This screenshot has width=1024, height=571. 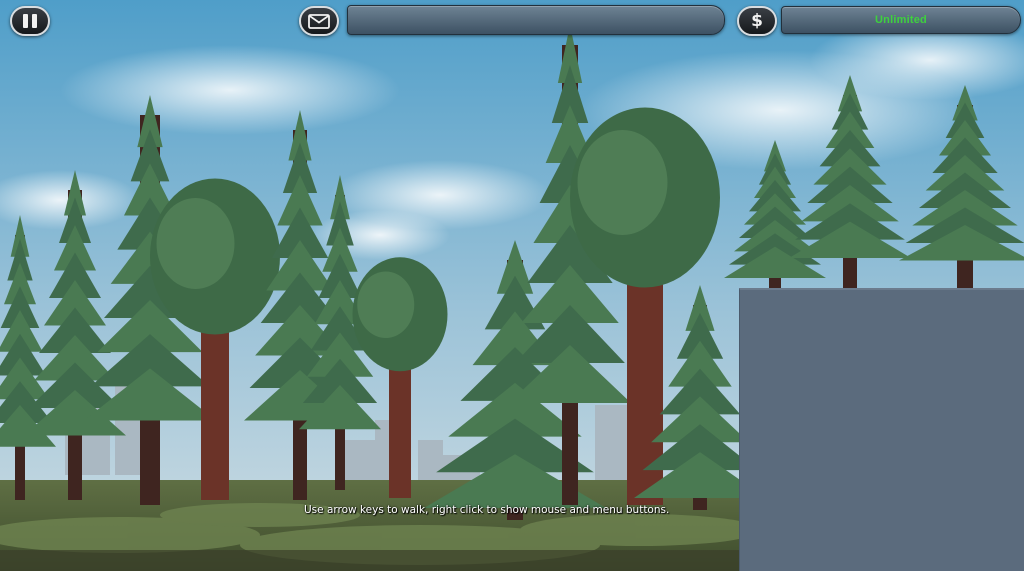 I want to click on mail-button, so click(x=319, y=21).